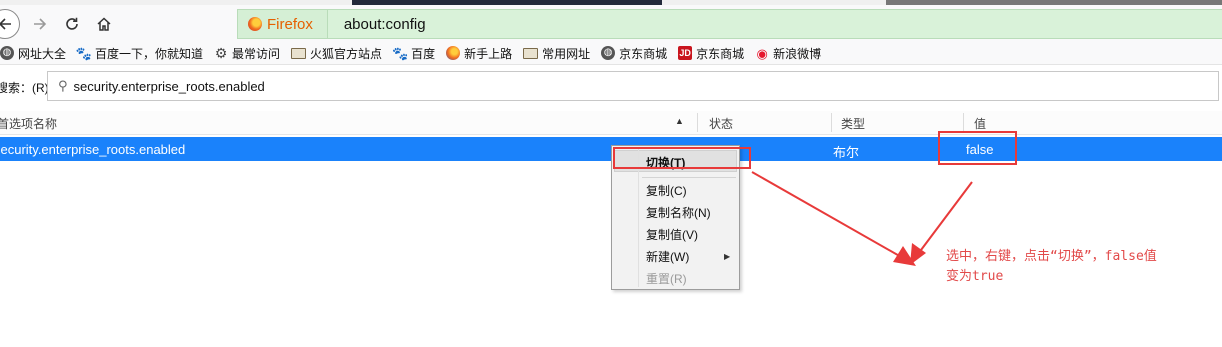  Describe the element at coordinates (685, 53) in the screenshot. I see `jd-icon: JD` at that location.